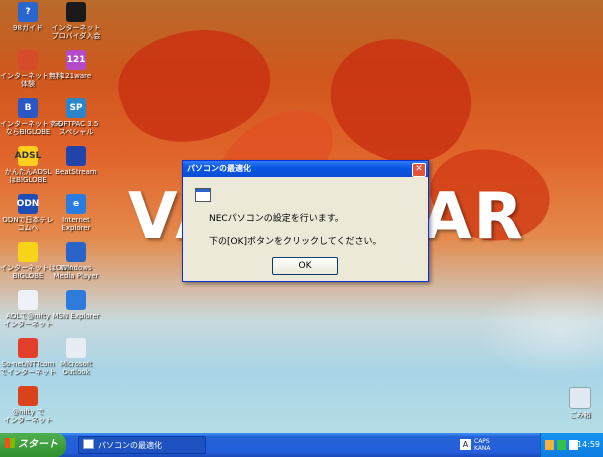  What do you see at coordinates (562, 445) in the screenshot?
I see `tray-icons` at bounding box center [562, 445].